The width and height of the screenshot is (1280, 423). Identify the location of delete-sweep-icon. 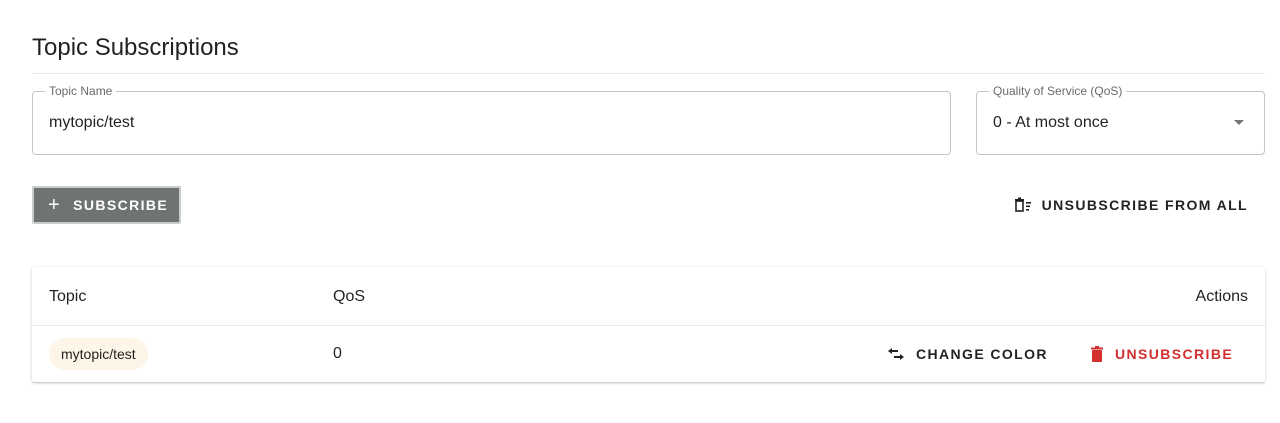
(1022, 204).